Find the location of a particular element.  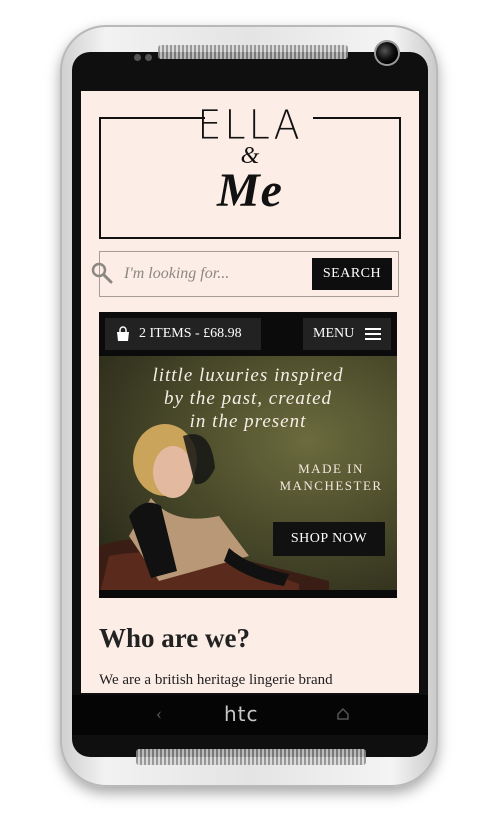

made-in-manchester: MADE IN MANCHESTER is located at coordinates (331, 477).